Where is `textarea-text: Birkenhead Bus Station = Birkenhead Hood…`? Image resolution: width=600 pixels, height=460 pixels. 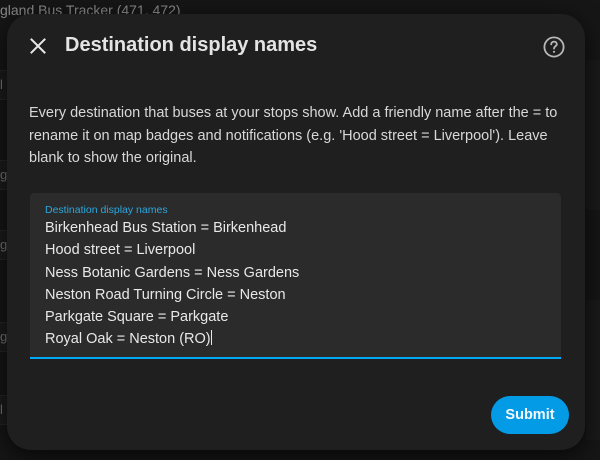
textarea-text: Birkenhead Bus Station = Birkenhead Hood… is located at coordinates (172, 284).